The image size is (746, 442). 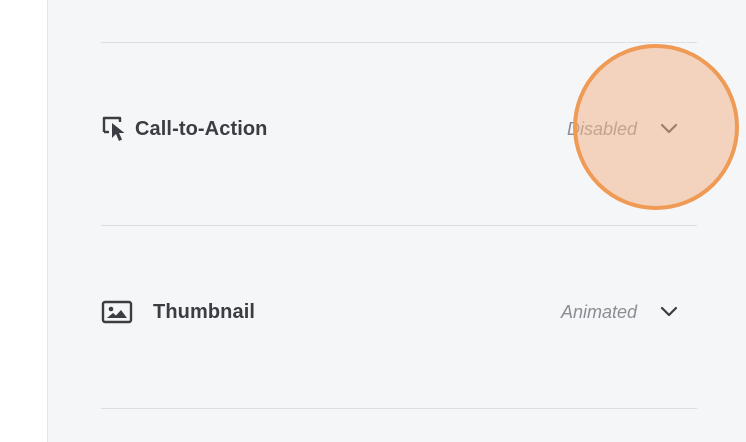 I want to click on settings-row-thumbnail: Thumbnail Animated, so click(x=399, y=312).